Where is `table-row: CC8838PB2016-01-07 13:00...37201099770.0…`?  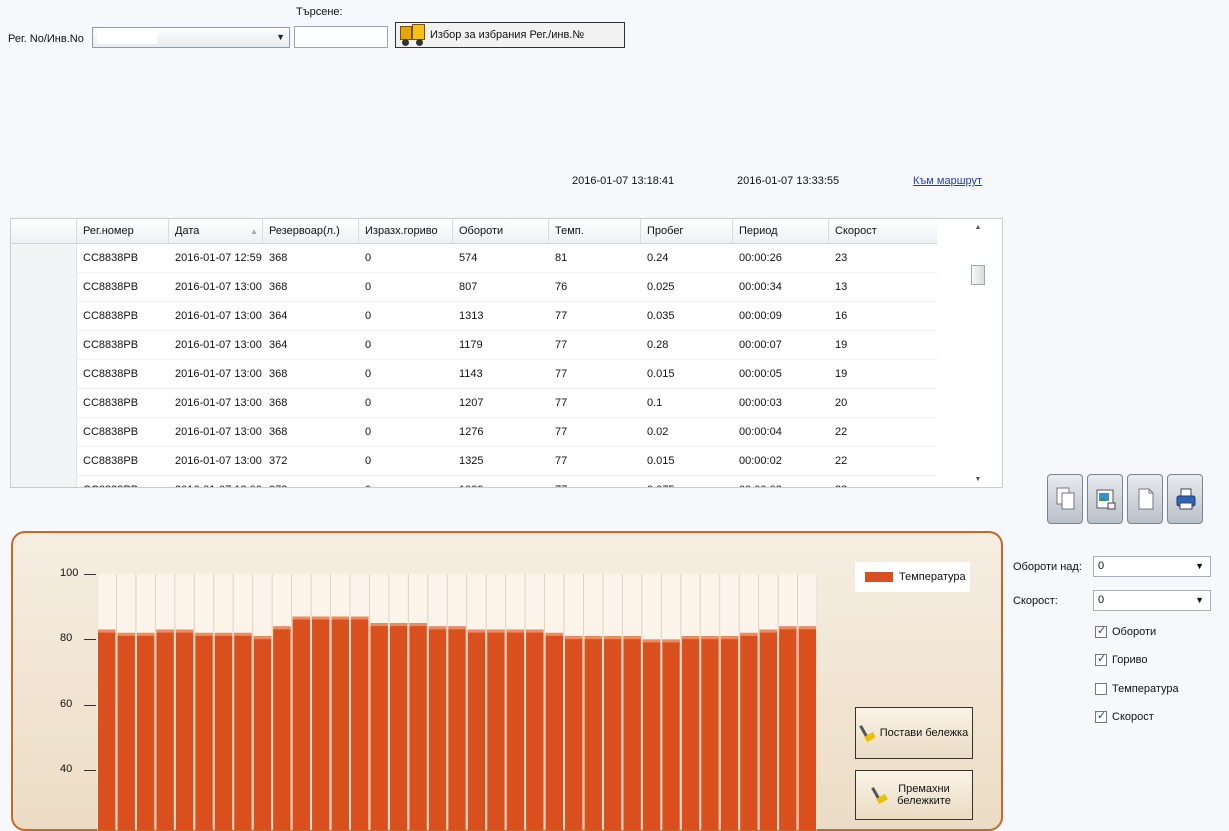
table-row: CC8838PB2016-01-07 13:00...37201099770.0… is located at coordinates (474, 481).